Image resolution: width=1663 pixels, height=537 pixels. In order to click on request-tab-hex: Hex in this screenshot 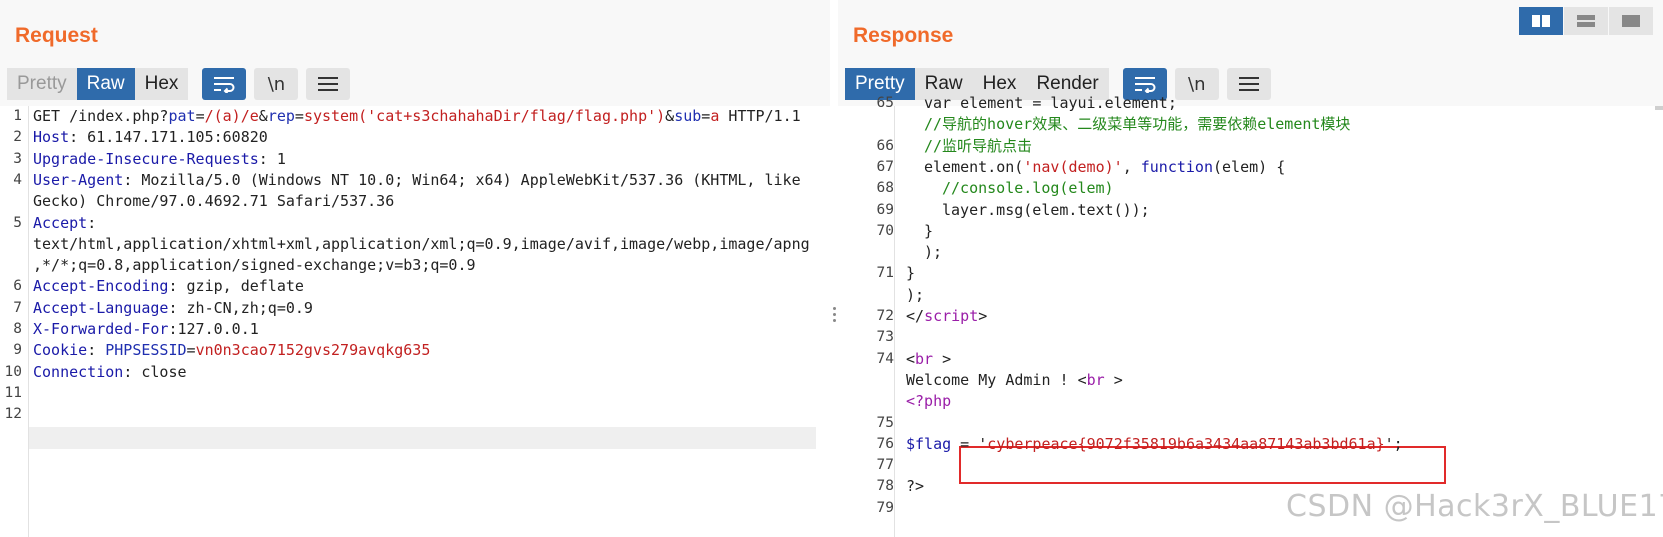, I will do `click(161, 84)`.